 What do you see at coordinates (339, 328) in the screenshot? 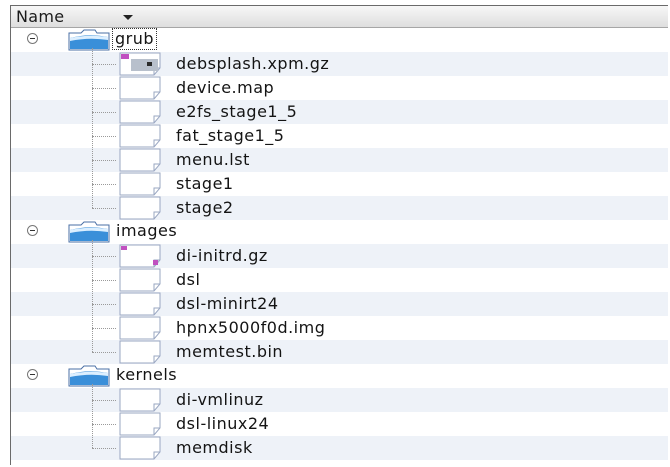
I see `file-row: hpnx5000f0d.img` at bounding box center [339, 328].